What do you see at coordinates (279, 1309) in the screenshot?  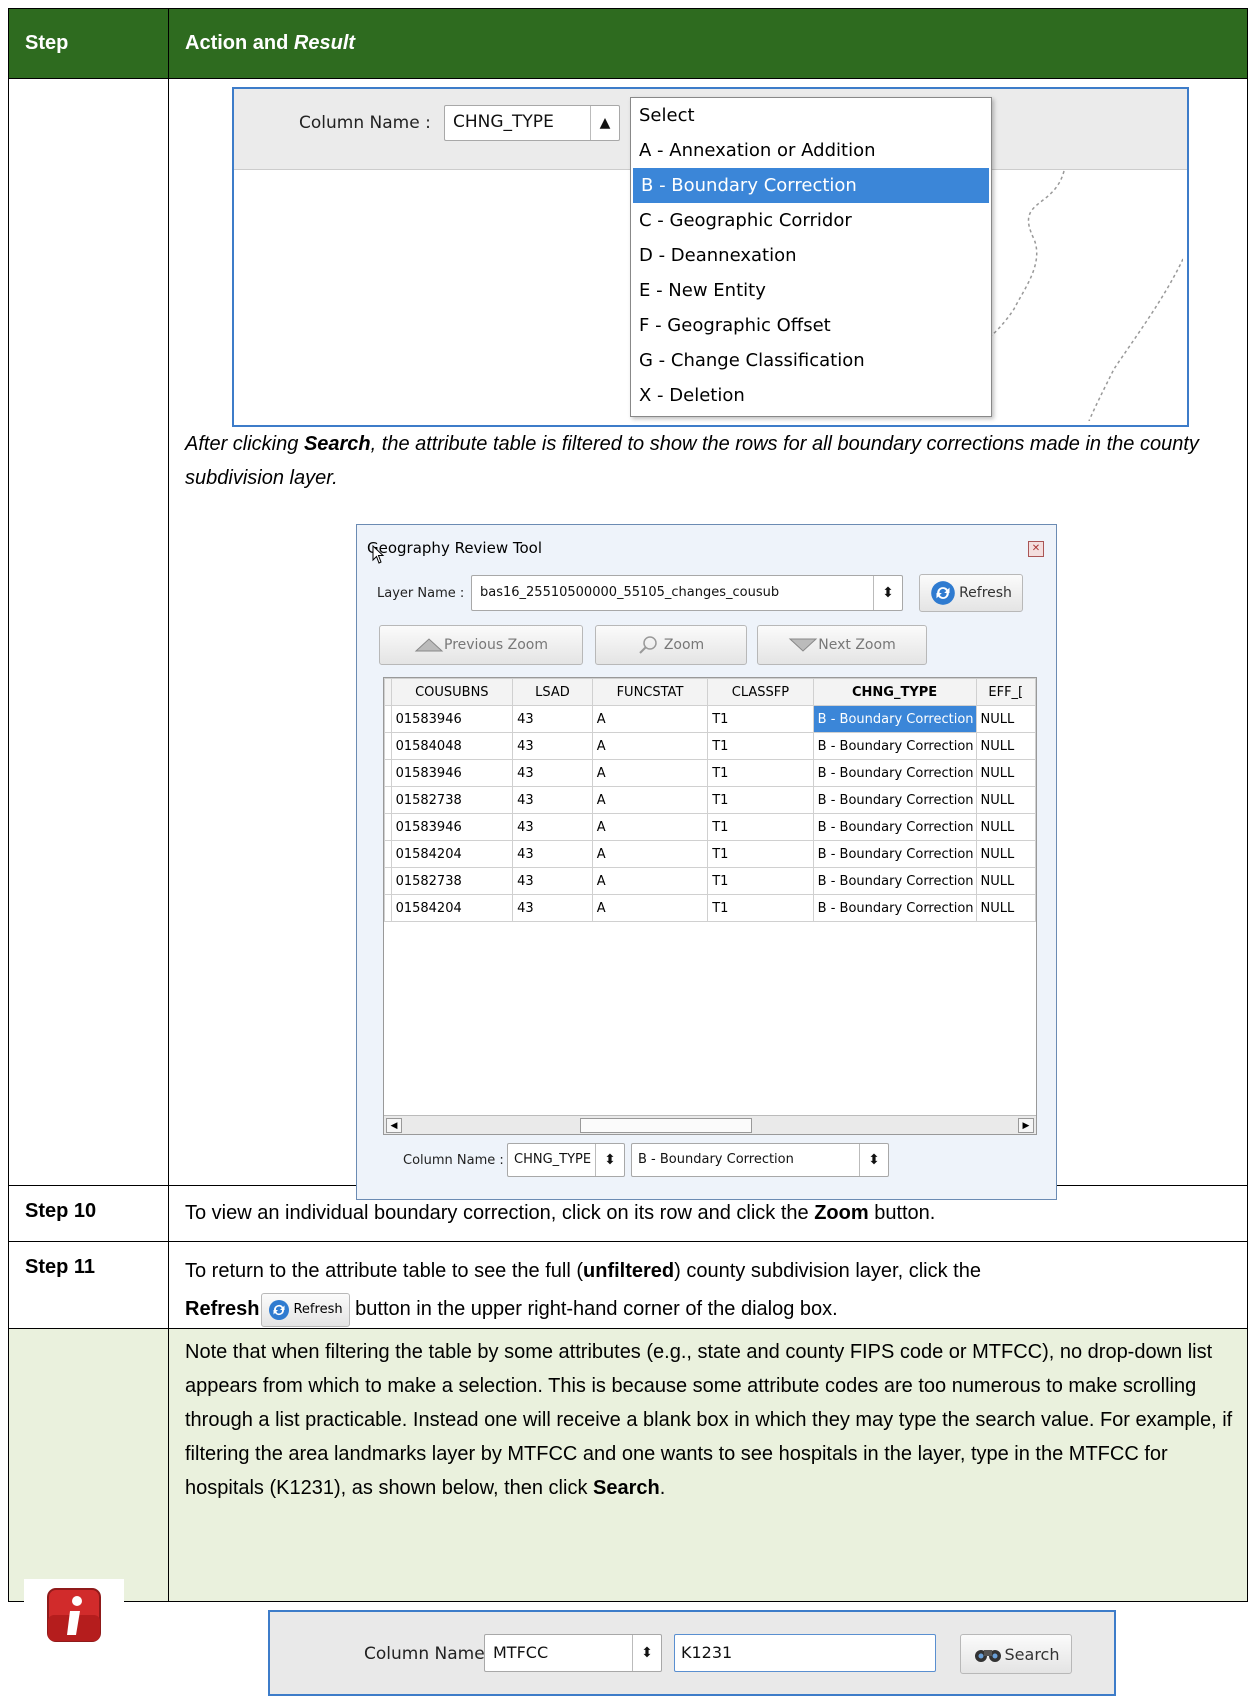 I see `refresh-icon` at bounding box center [279, 1309].